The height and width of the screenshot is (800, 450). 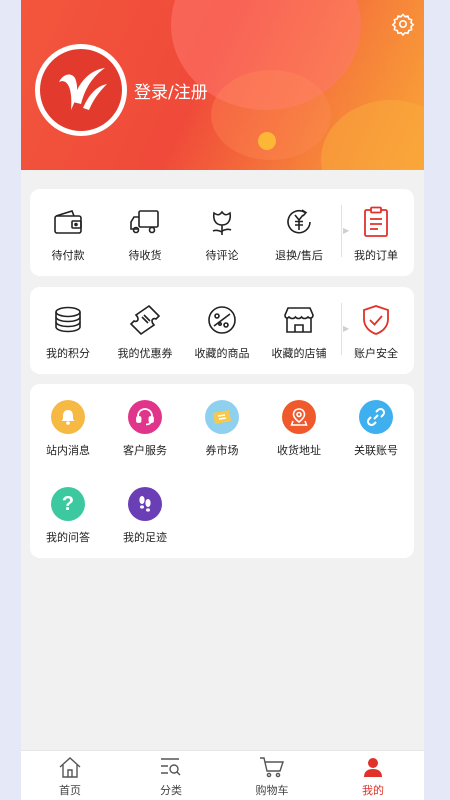 What do you see at coordinates (373, 767) in the screenshot?
I see `user-icon` at bounding box center [373, 767].